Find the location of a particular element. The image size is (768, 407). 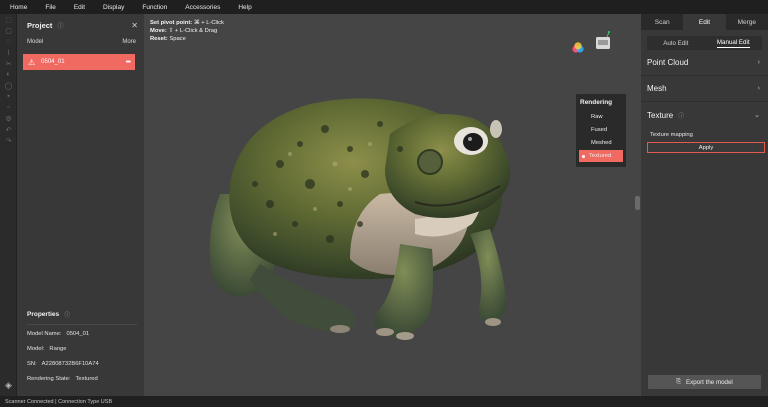

property-value: 0504_01 is located at coordinates (78, 333).